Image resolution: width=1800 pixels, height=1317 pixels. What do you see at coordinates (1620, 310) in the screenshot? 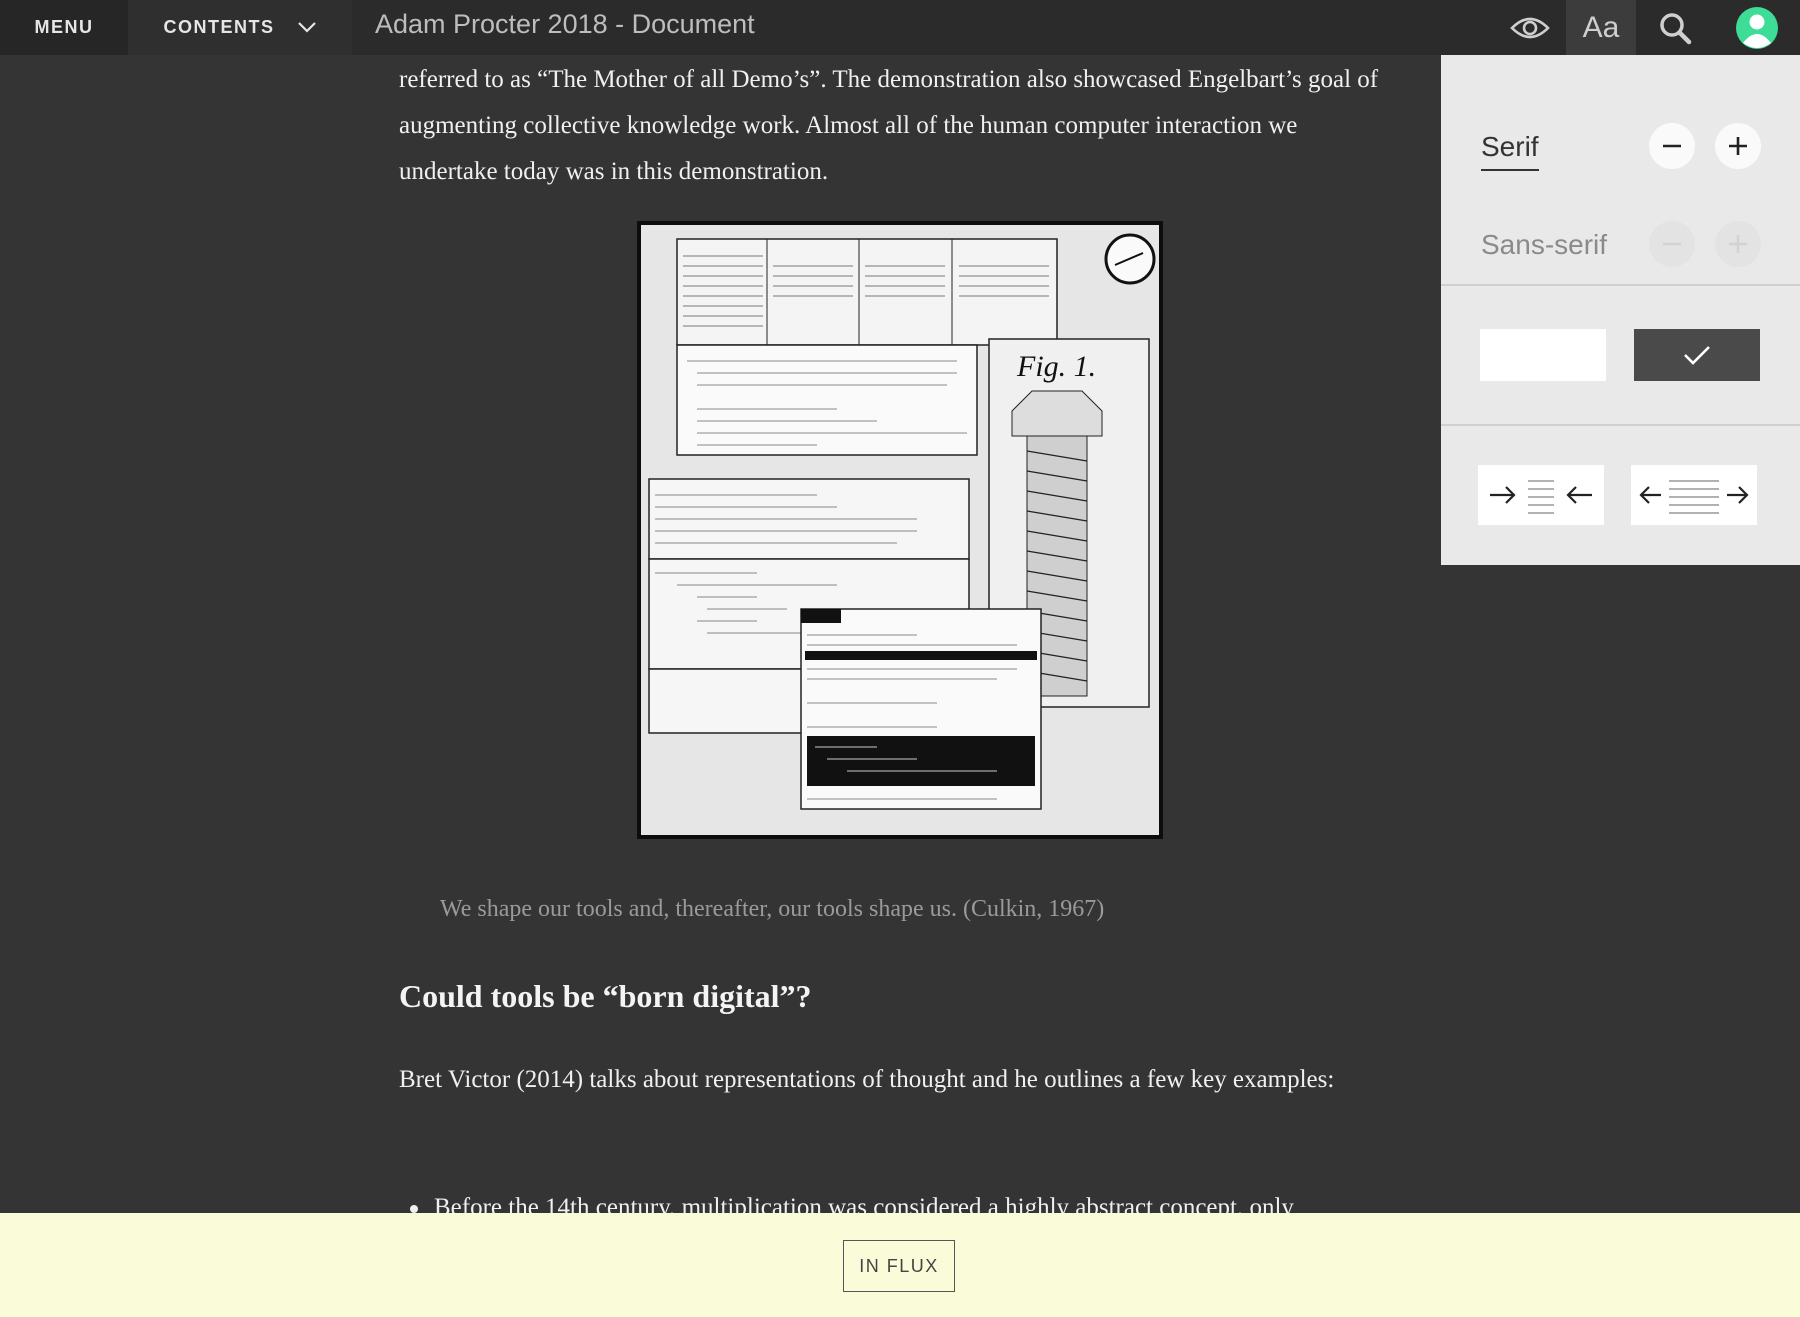
I see `reading-settings-panel: Serif Sans-serif` at bounding box center [1620, 310].